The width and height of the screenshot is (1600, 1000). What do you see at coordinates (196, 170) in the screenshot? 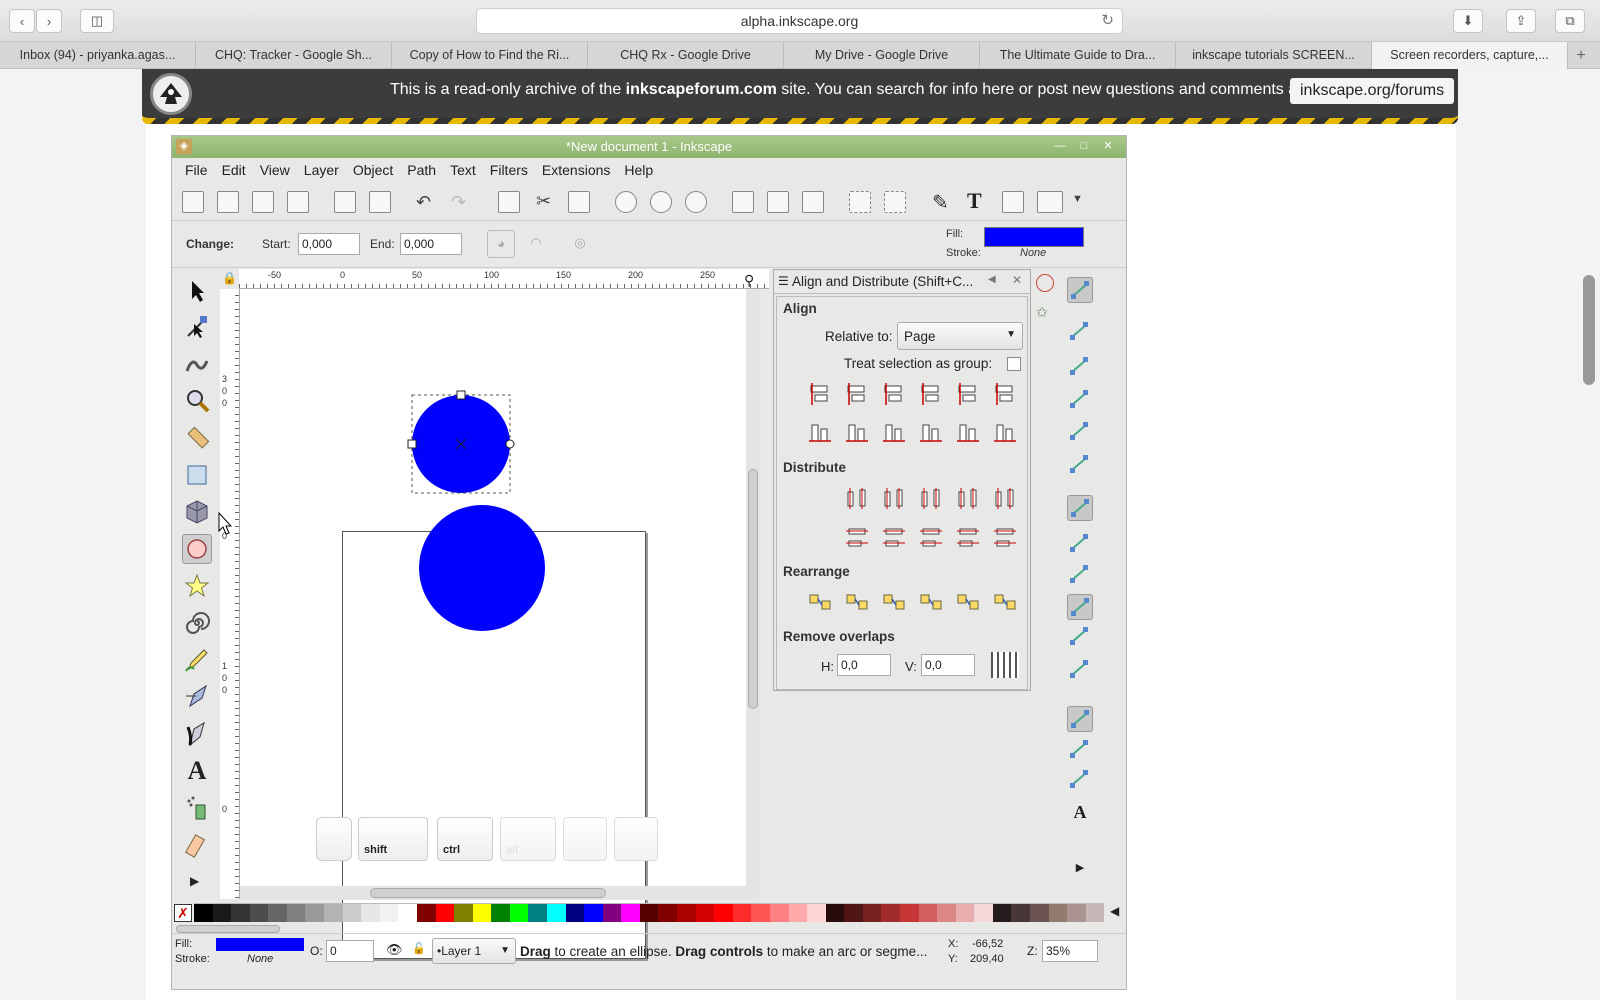
I see `menu-file: File` at bounding box center [196, 170].